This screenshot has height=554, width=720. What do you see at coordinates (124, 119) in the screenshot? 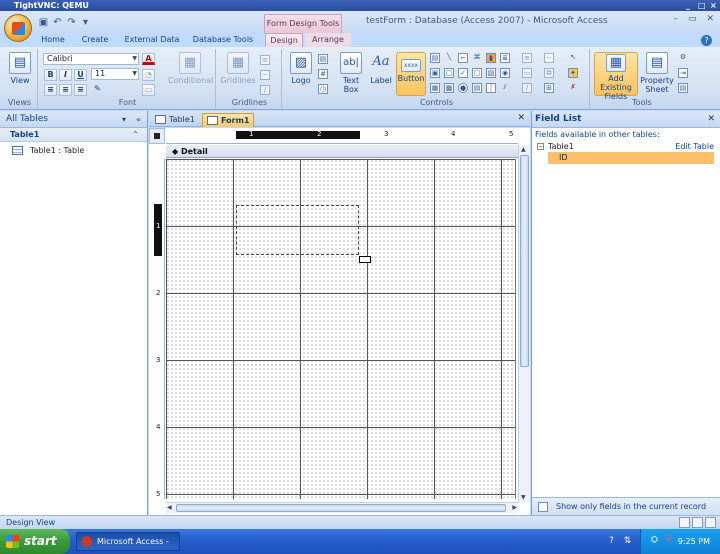
I see `chevron-down-icon: ▾` at bounding box center [124, 119].